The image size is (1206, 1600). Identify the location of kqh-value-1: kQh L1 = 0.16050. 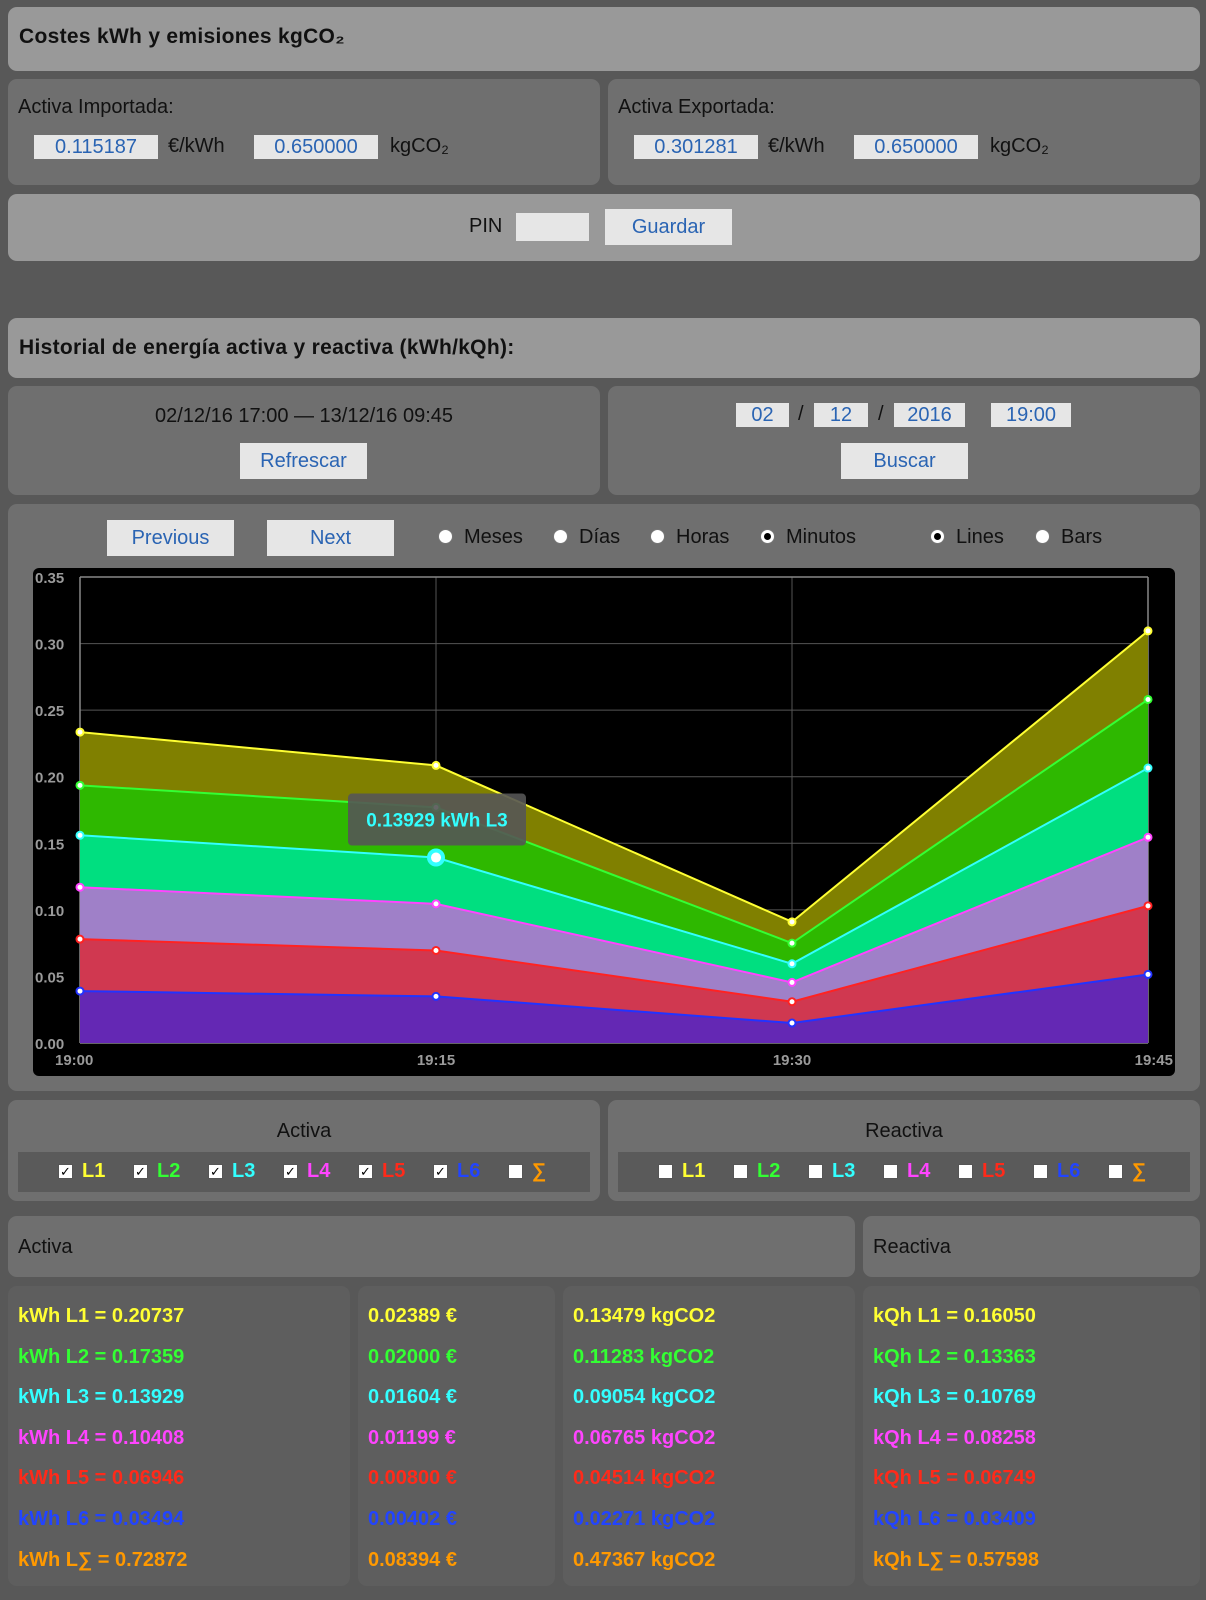
(954, 1316).